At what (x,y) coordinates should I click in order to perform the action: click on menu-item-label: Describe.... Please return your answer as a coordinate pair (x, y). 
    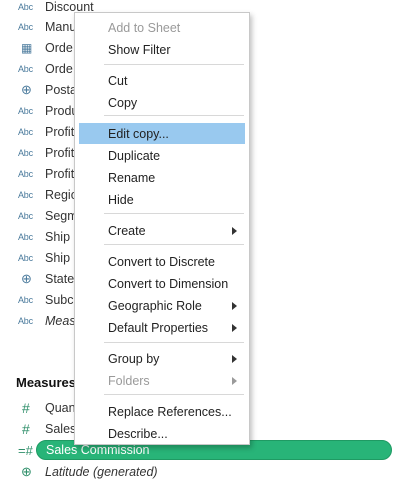
    Looking at the image, I should click on (138, 433).